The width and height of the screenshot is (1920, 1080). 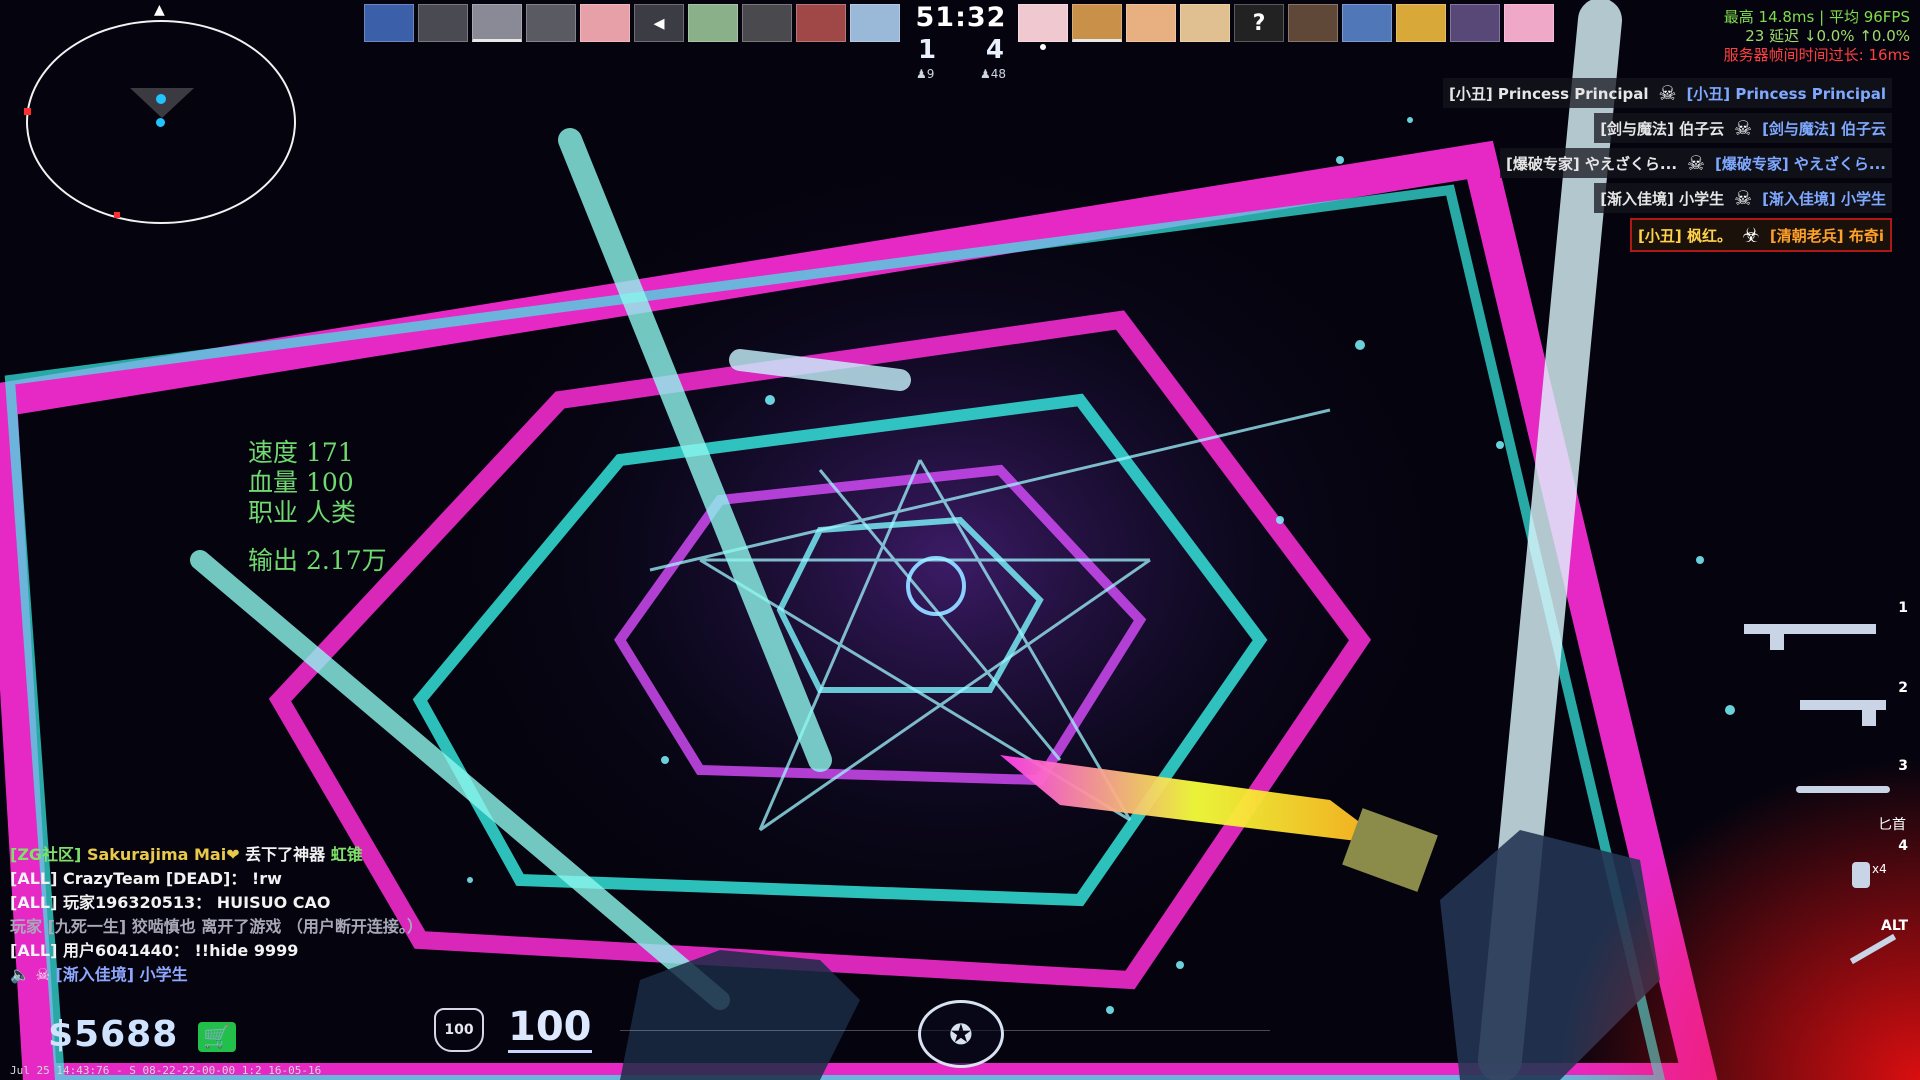 I want to click on grenade-count: x4, so click(x=1879, y=869).